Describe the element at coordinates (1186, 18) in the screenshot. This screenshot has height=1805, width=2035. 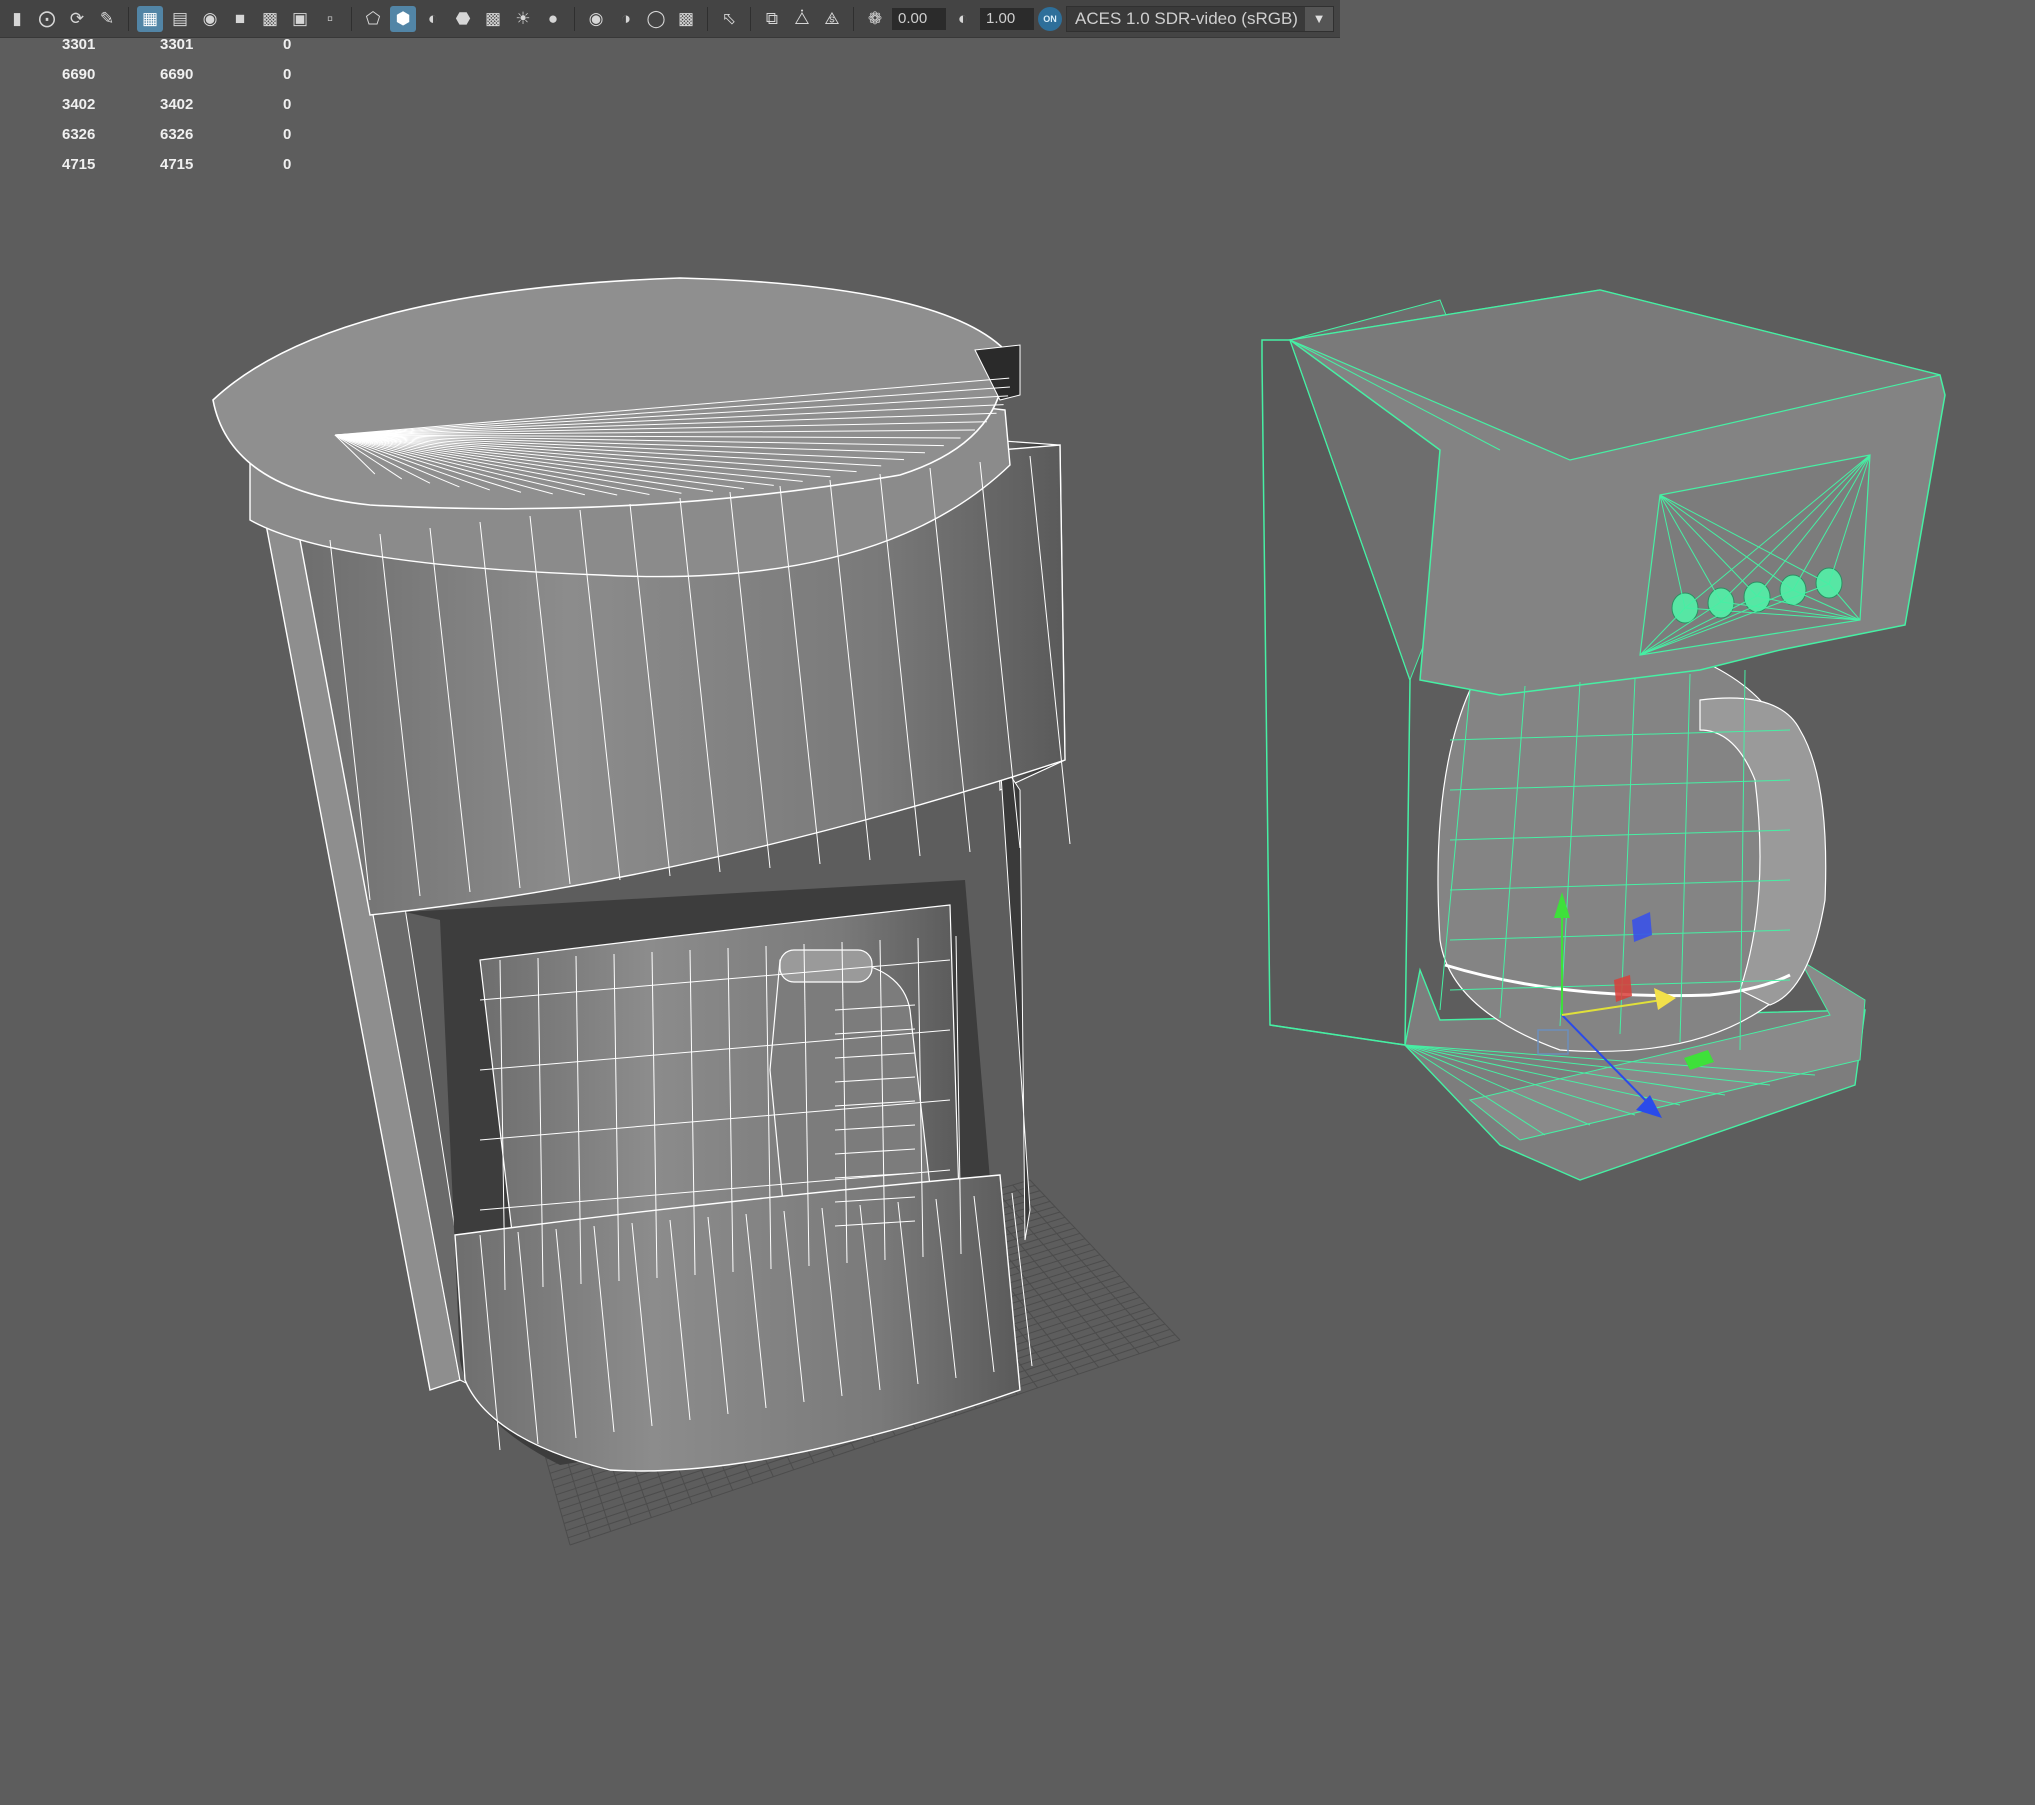
I see `view-transform-label: ACES 1.0 SDR-video (sRGB)` at that location.